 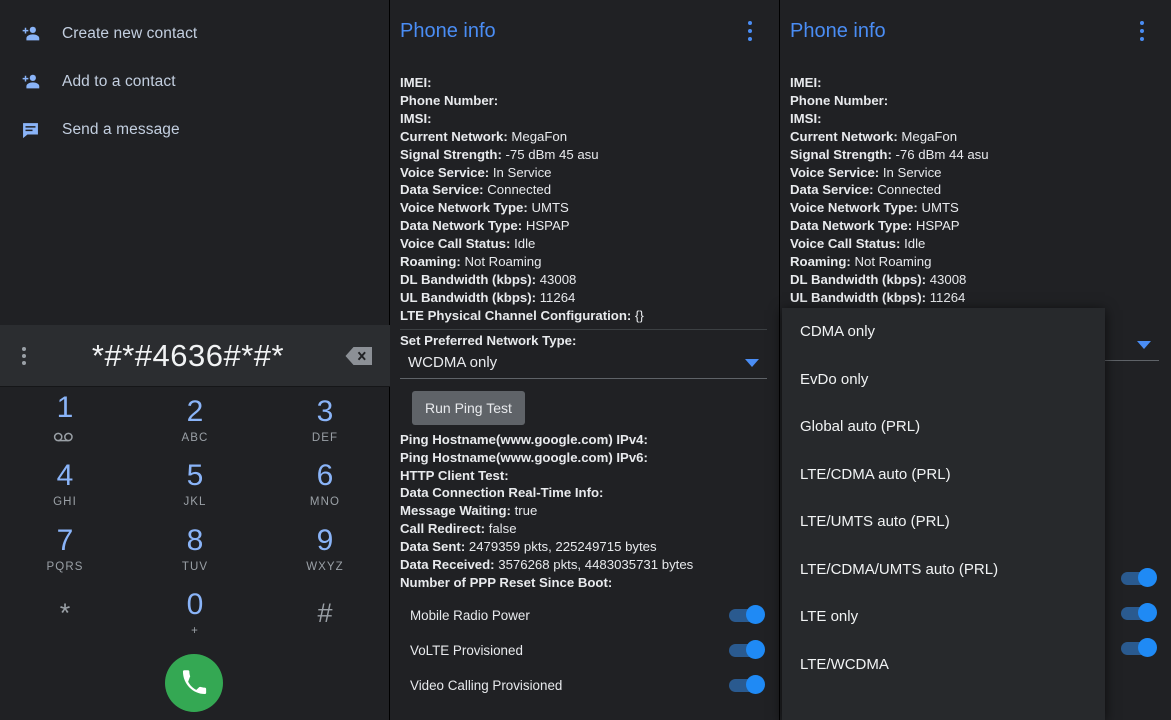 I want to click on dialed-number-field: *#*#4636#*#*, so click(x=188, y=356).